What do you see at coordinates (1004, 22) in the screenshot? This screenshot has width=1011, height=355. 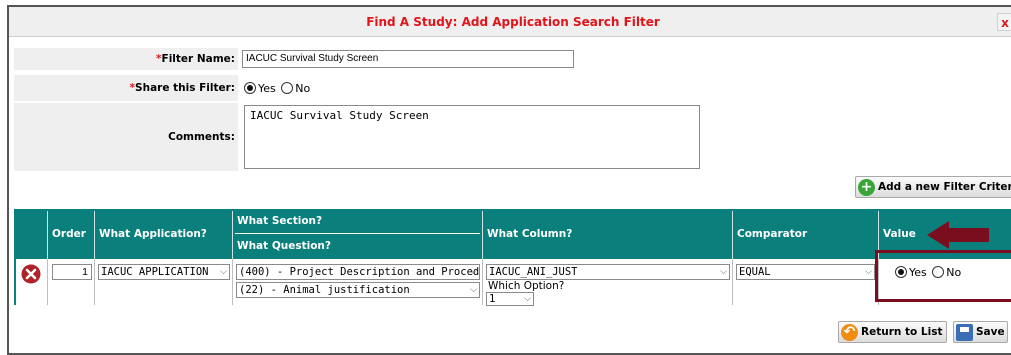 I see `close-button: x` at bounding box center [1004, 22].